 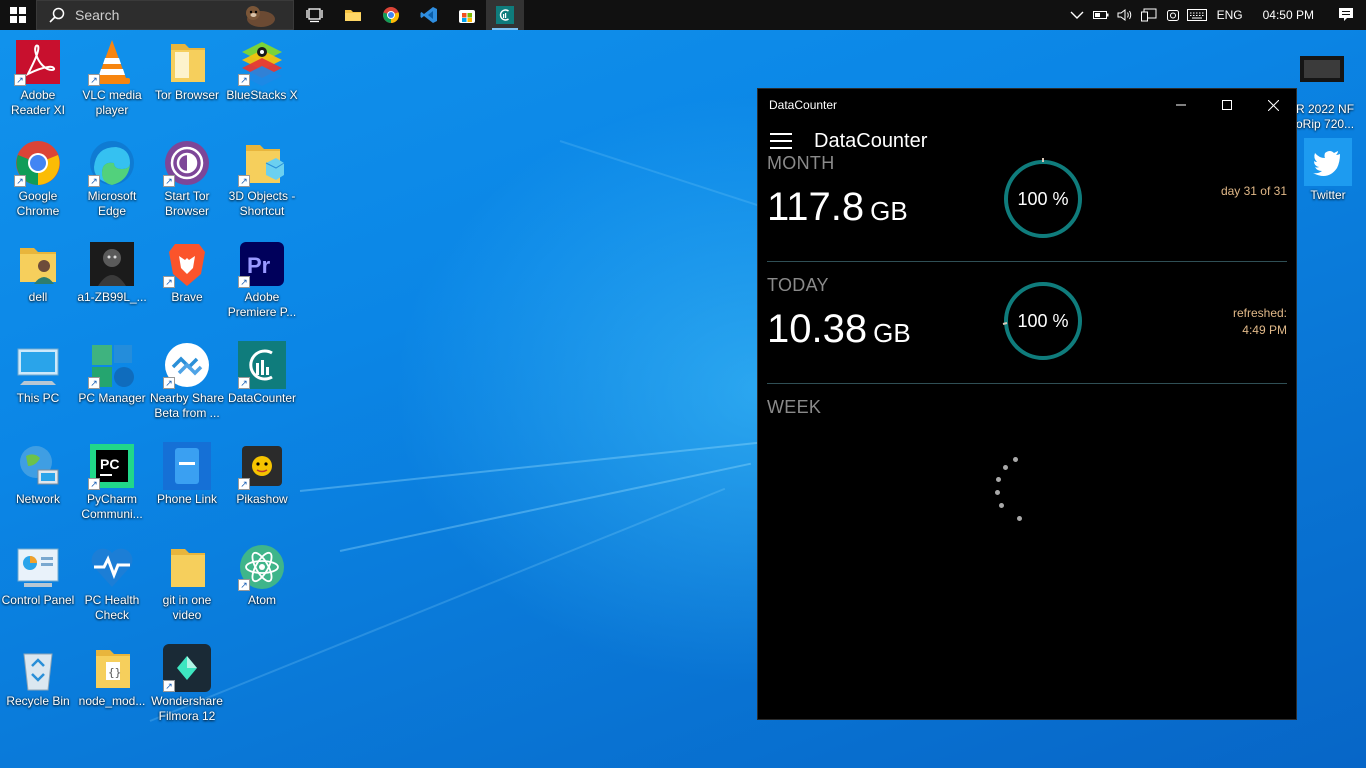 What do you see at coordinates (187, 684) in the screenshot?
I see `desktop-icon-filmora: ↗ Wondershare Filmora 12` at bounding box center [187, 684].